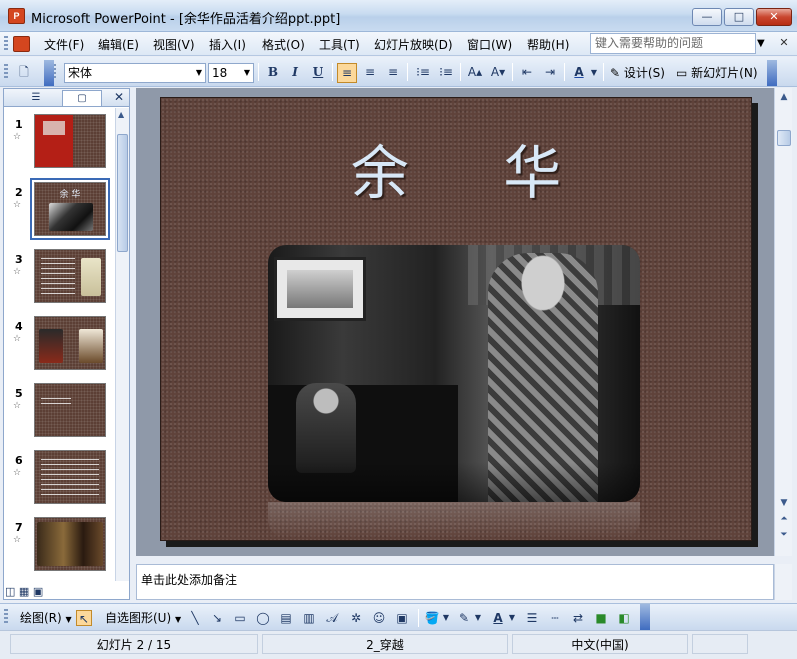  What do you see at coordinates (402, 618) in the screenshot?
I see `insert-picture-icon: ▣` at bounding box center [402, 618].